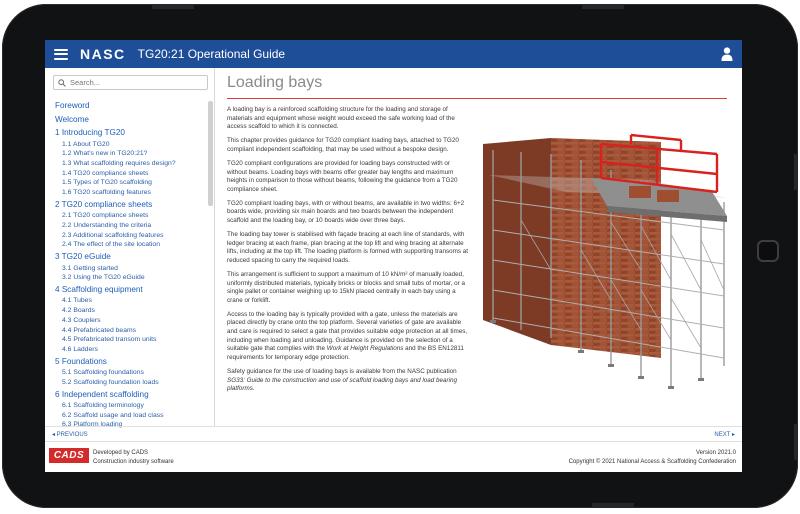  I want to click on title-divider, so click(477, 98).